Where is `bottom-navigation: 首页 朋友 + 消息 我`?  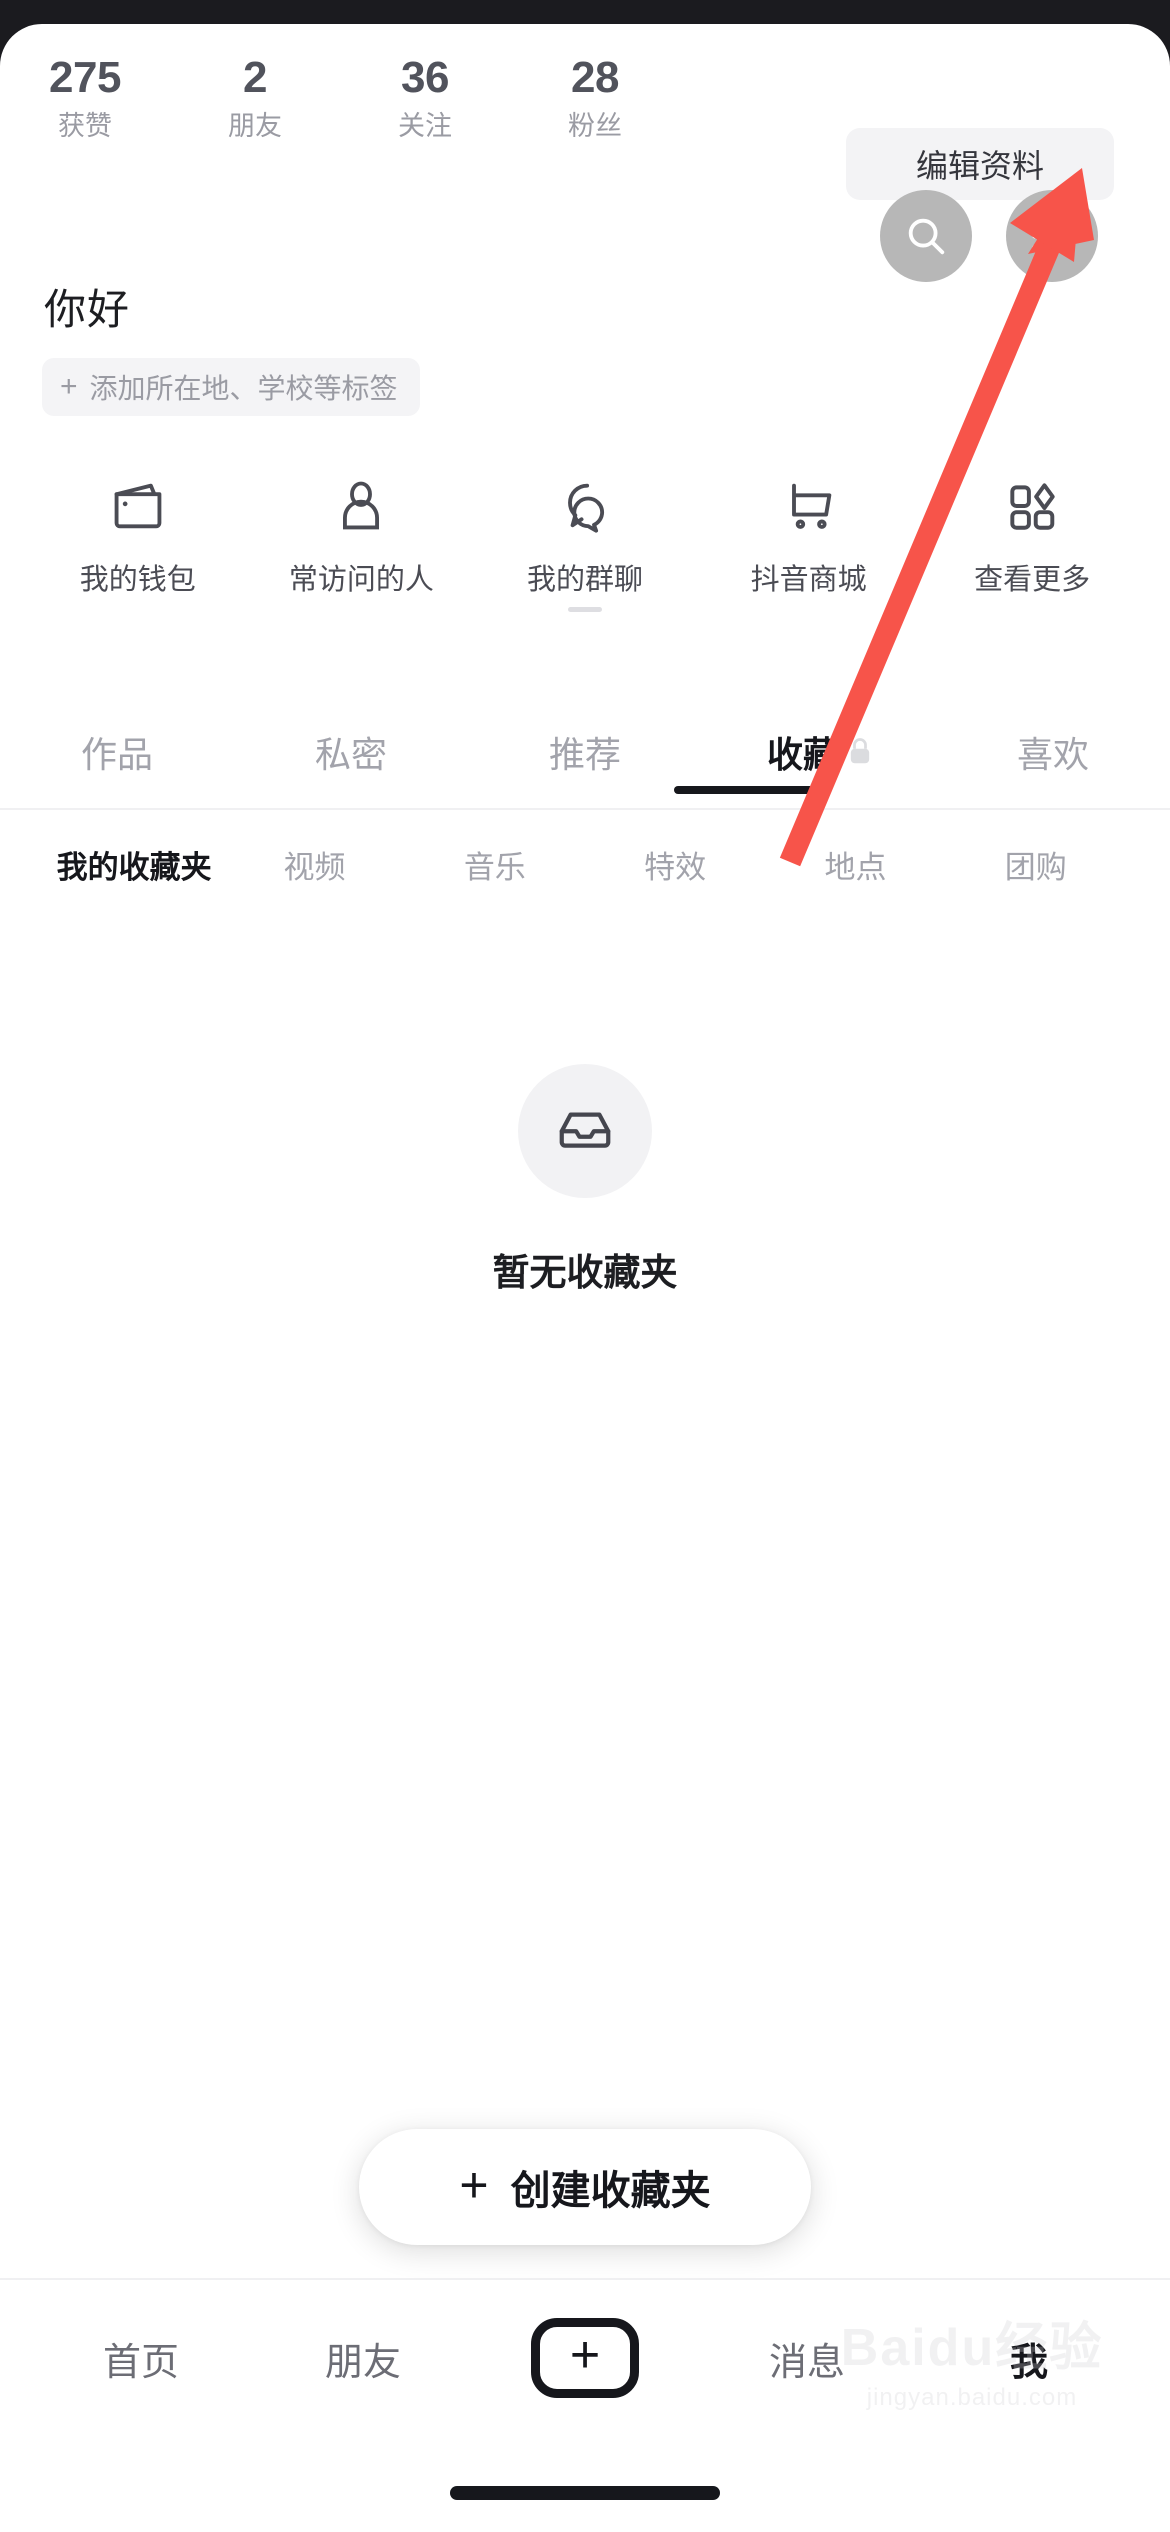
bottom-navigation: 首页 朋友 + 消息 我 is located at coordinates (585, 2358).